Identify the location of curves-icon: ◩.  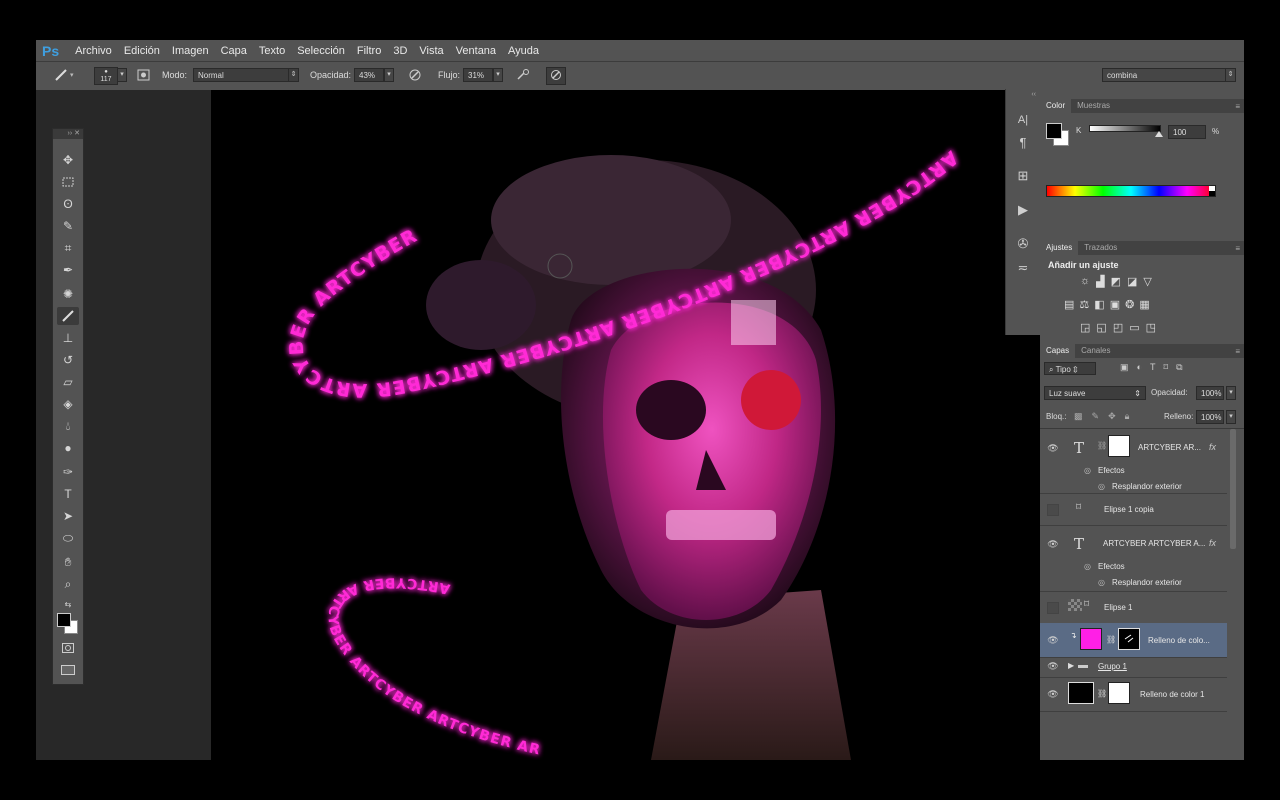
(1116, 281).